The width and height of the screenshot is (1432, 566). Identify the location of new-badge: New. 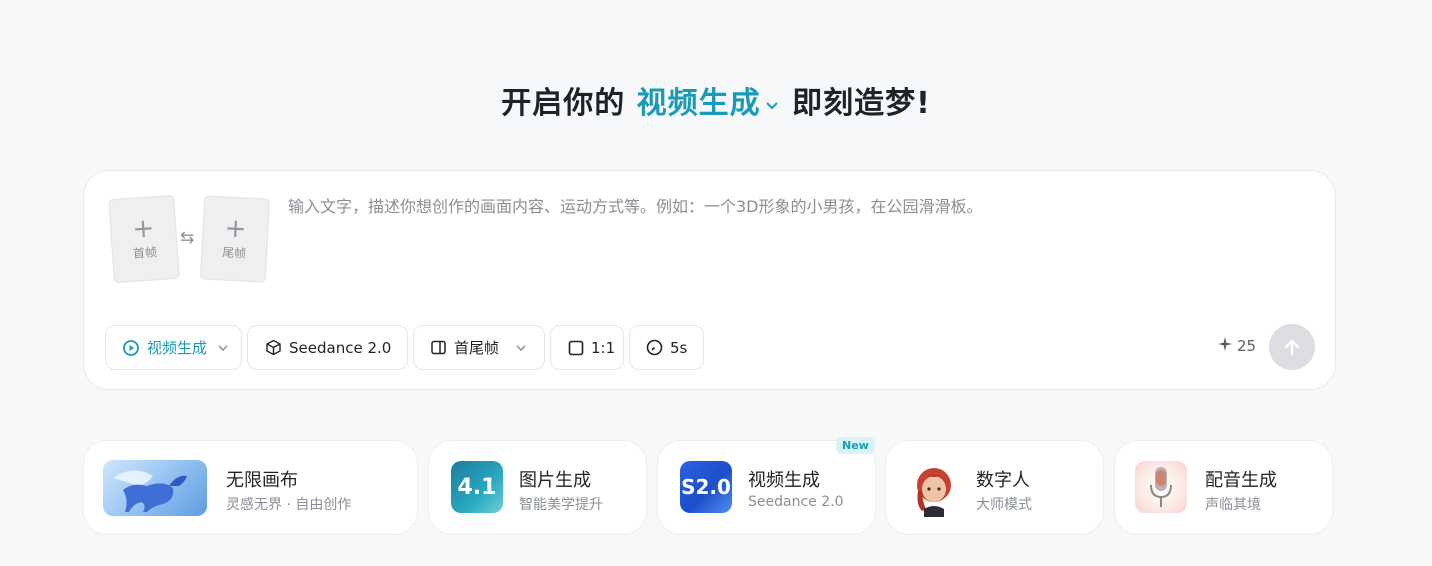
(855, 445).